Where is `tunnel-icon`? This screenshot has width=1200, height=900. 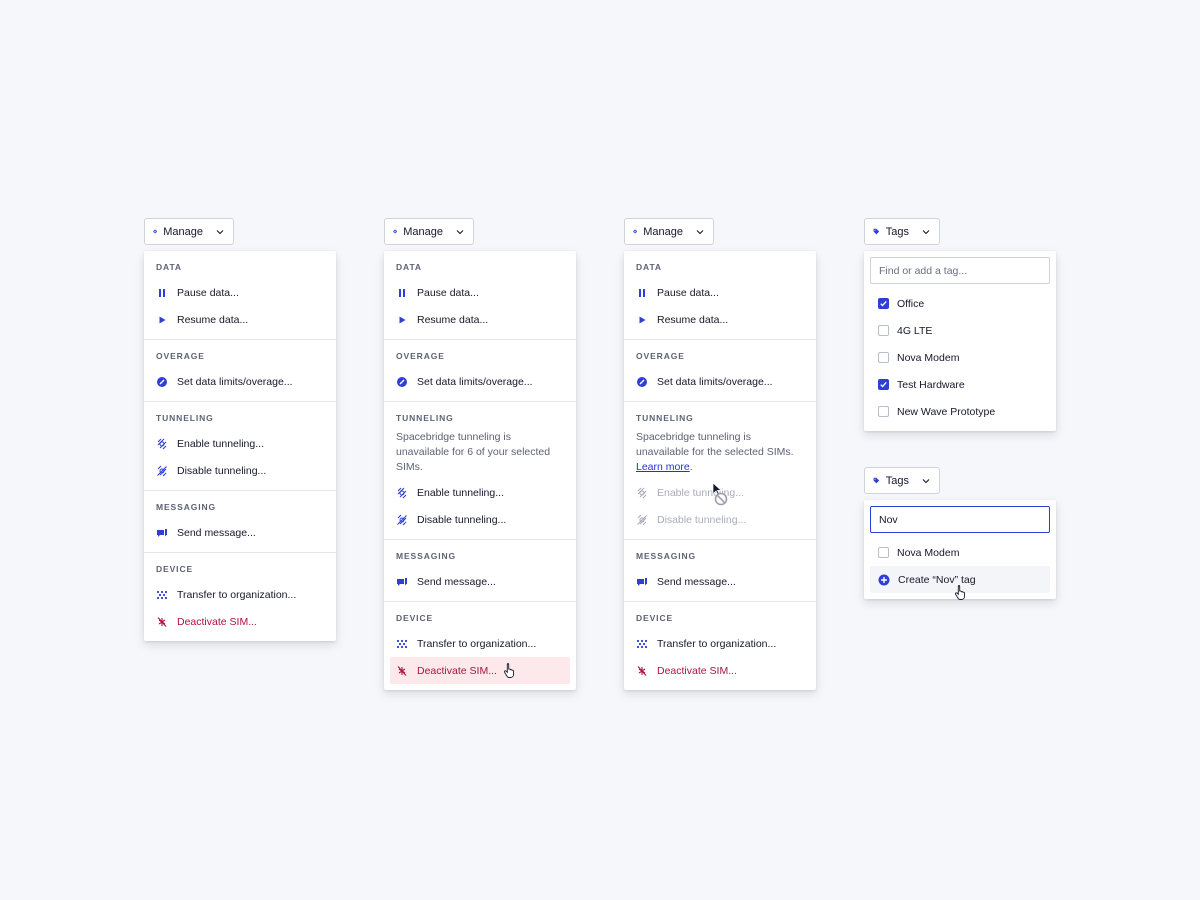
tunnel-icon is located at coordinates (642, 493).